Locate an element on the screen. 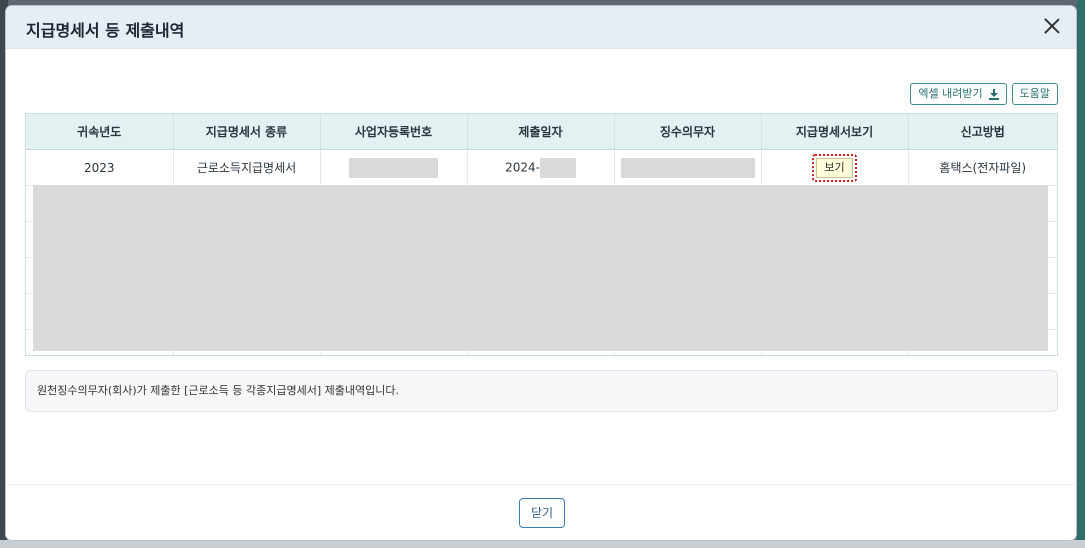 The image size is (1085, 548). dialog-footer: 닫기 is located at coordinates (541, 512).